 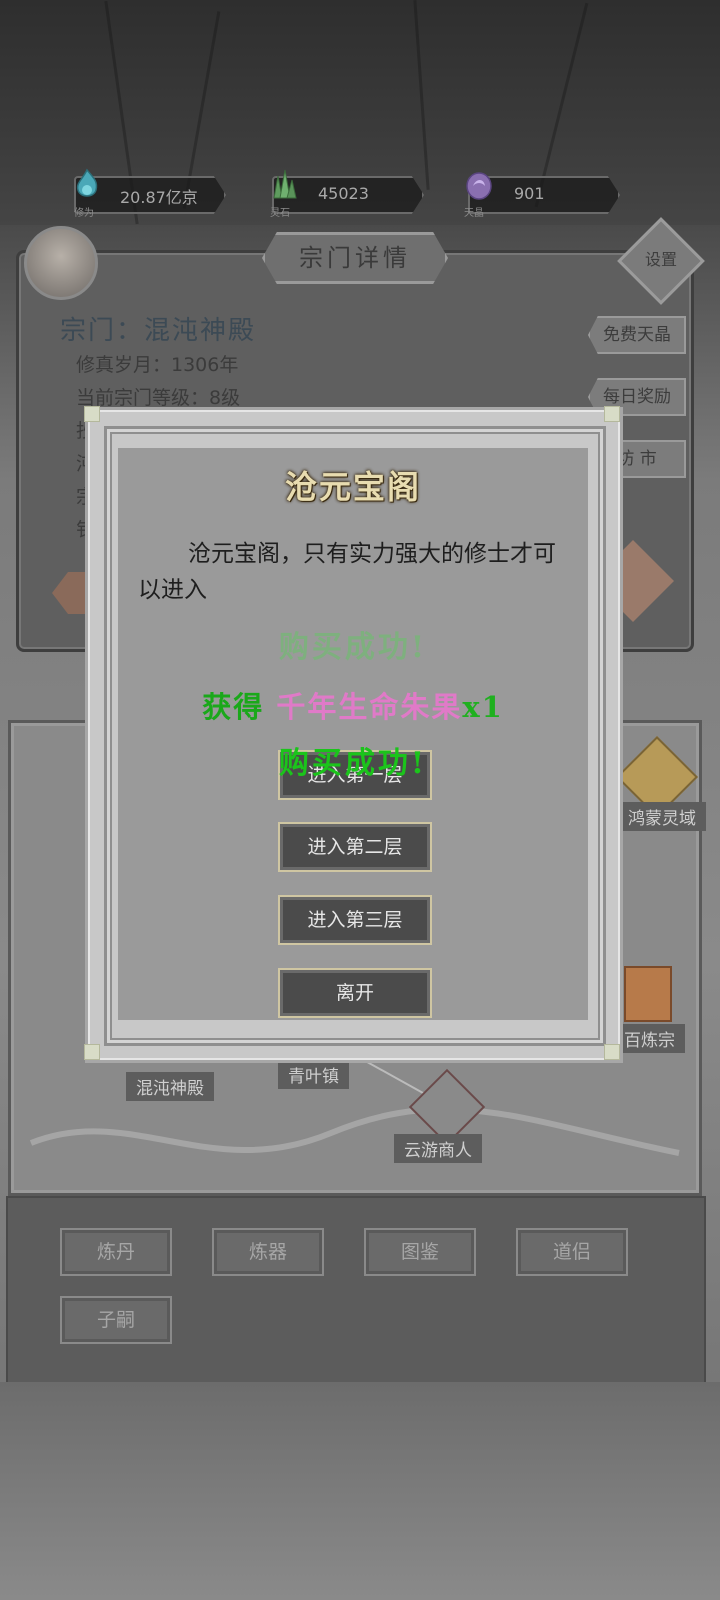 I want to click on leave-button: 离开, so click(x=355, y=993).